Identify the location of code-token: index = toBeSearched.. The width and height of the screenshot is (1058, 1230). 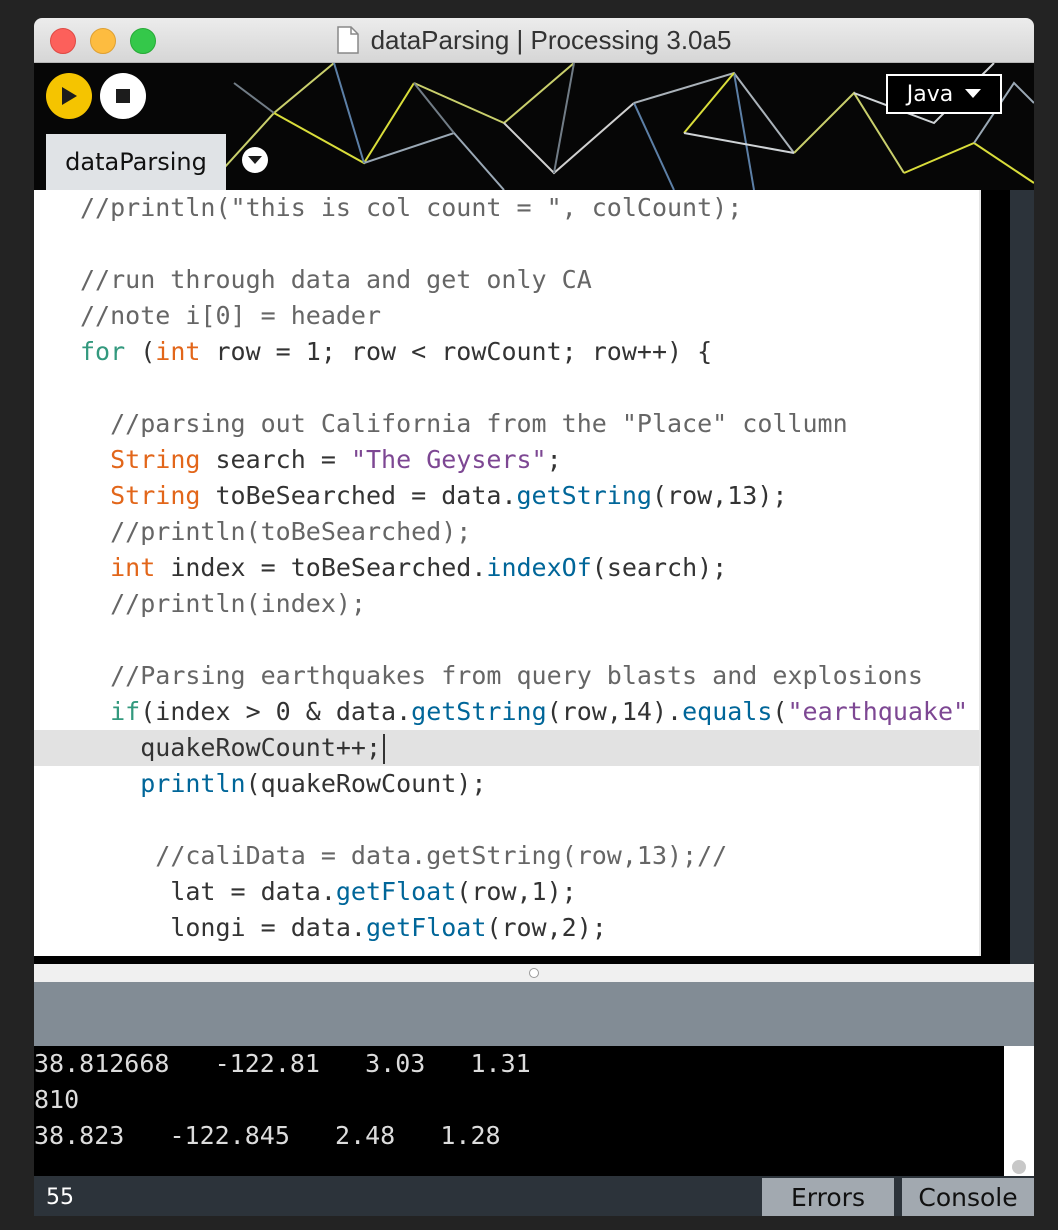
(321, 567).